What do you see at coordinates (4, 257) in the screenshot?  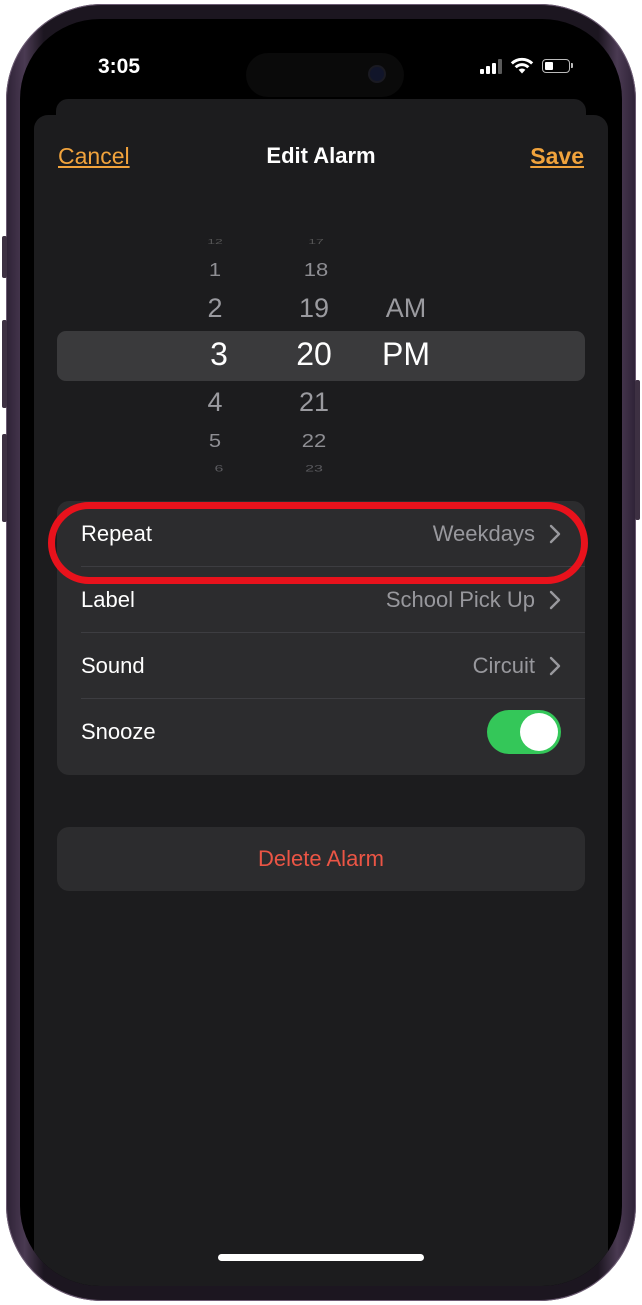 I see `action-button` at bounding box center [4, 257].